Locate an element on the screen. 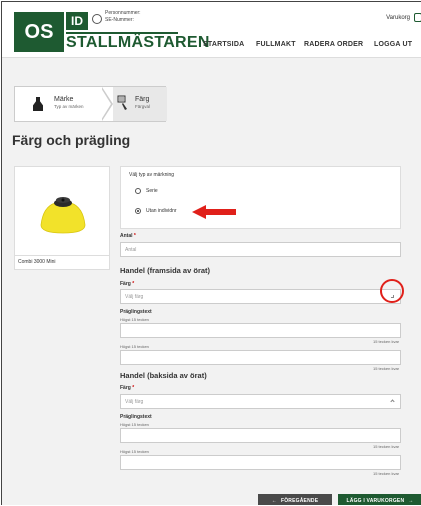 This screenshot has height=506, width=421. se-number-label: SE-Nummer: is located at coordinates (119, 20).